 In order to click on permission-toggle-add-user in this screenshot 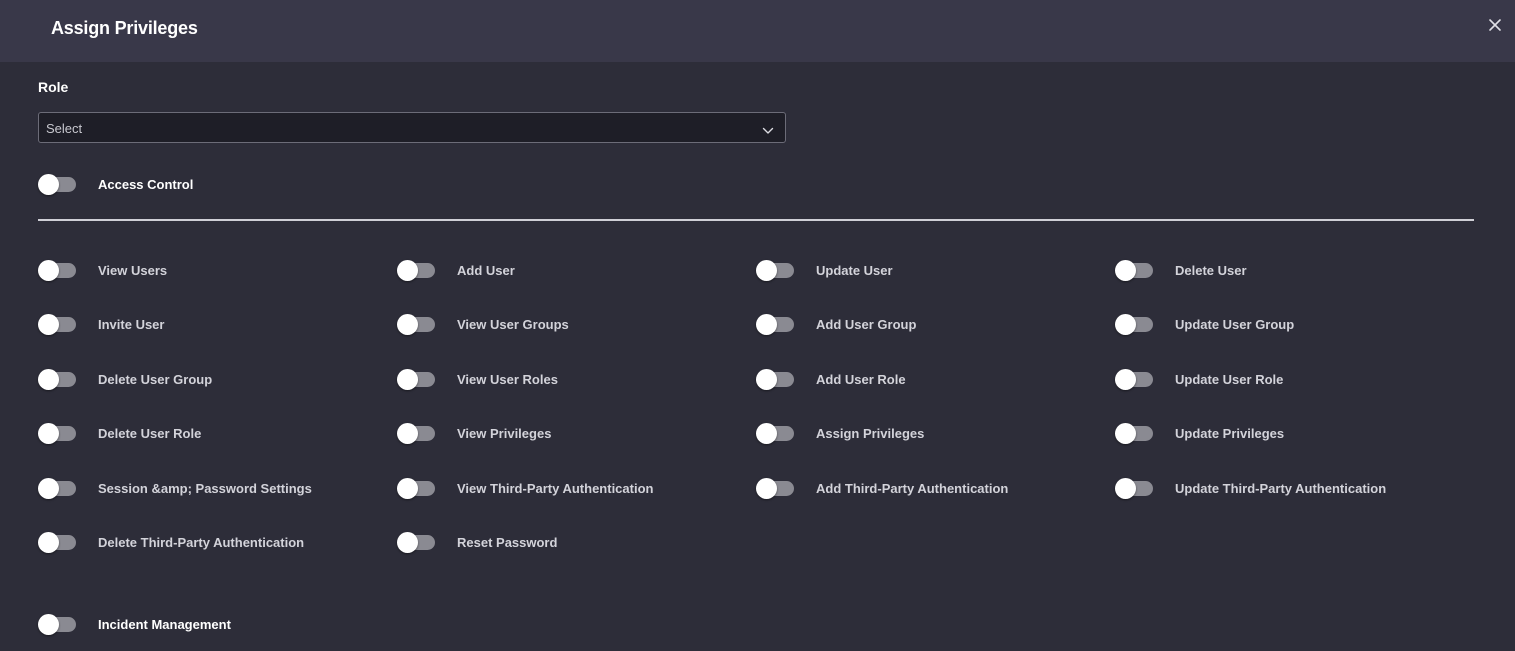, I will do `click(416, 270)`.